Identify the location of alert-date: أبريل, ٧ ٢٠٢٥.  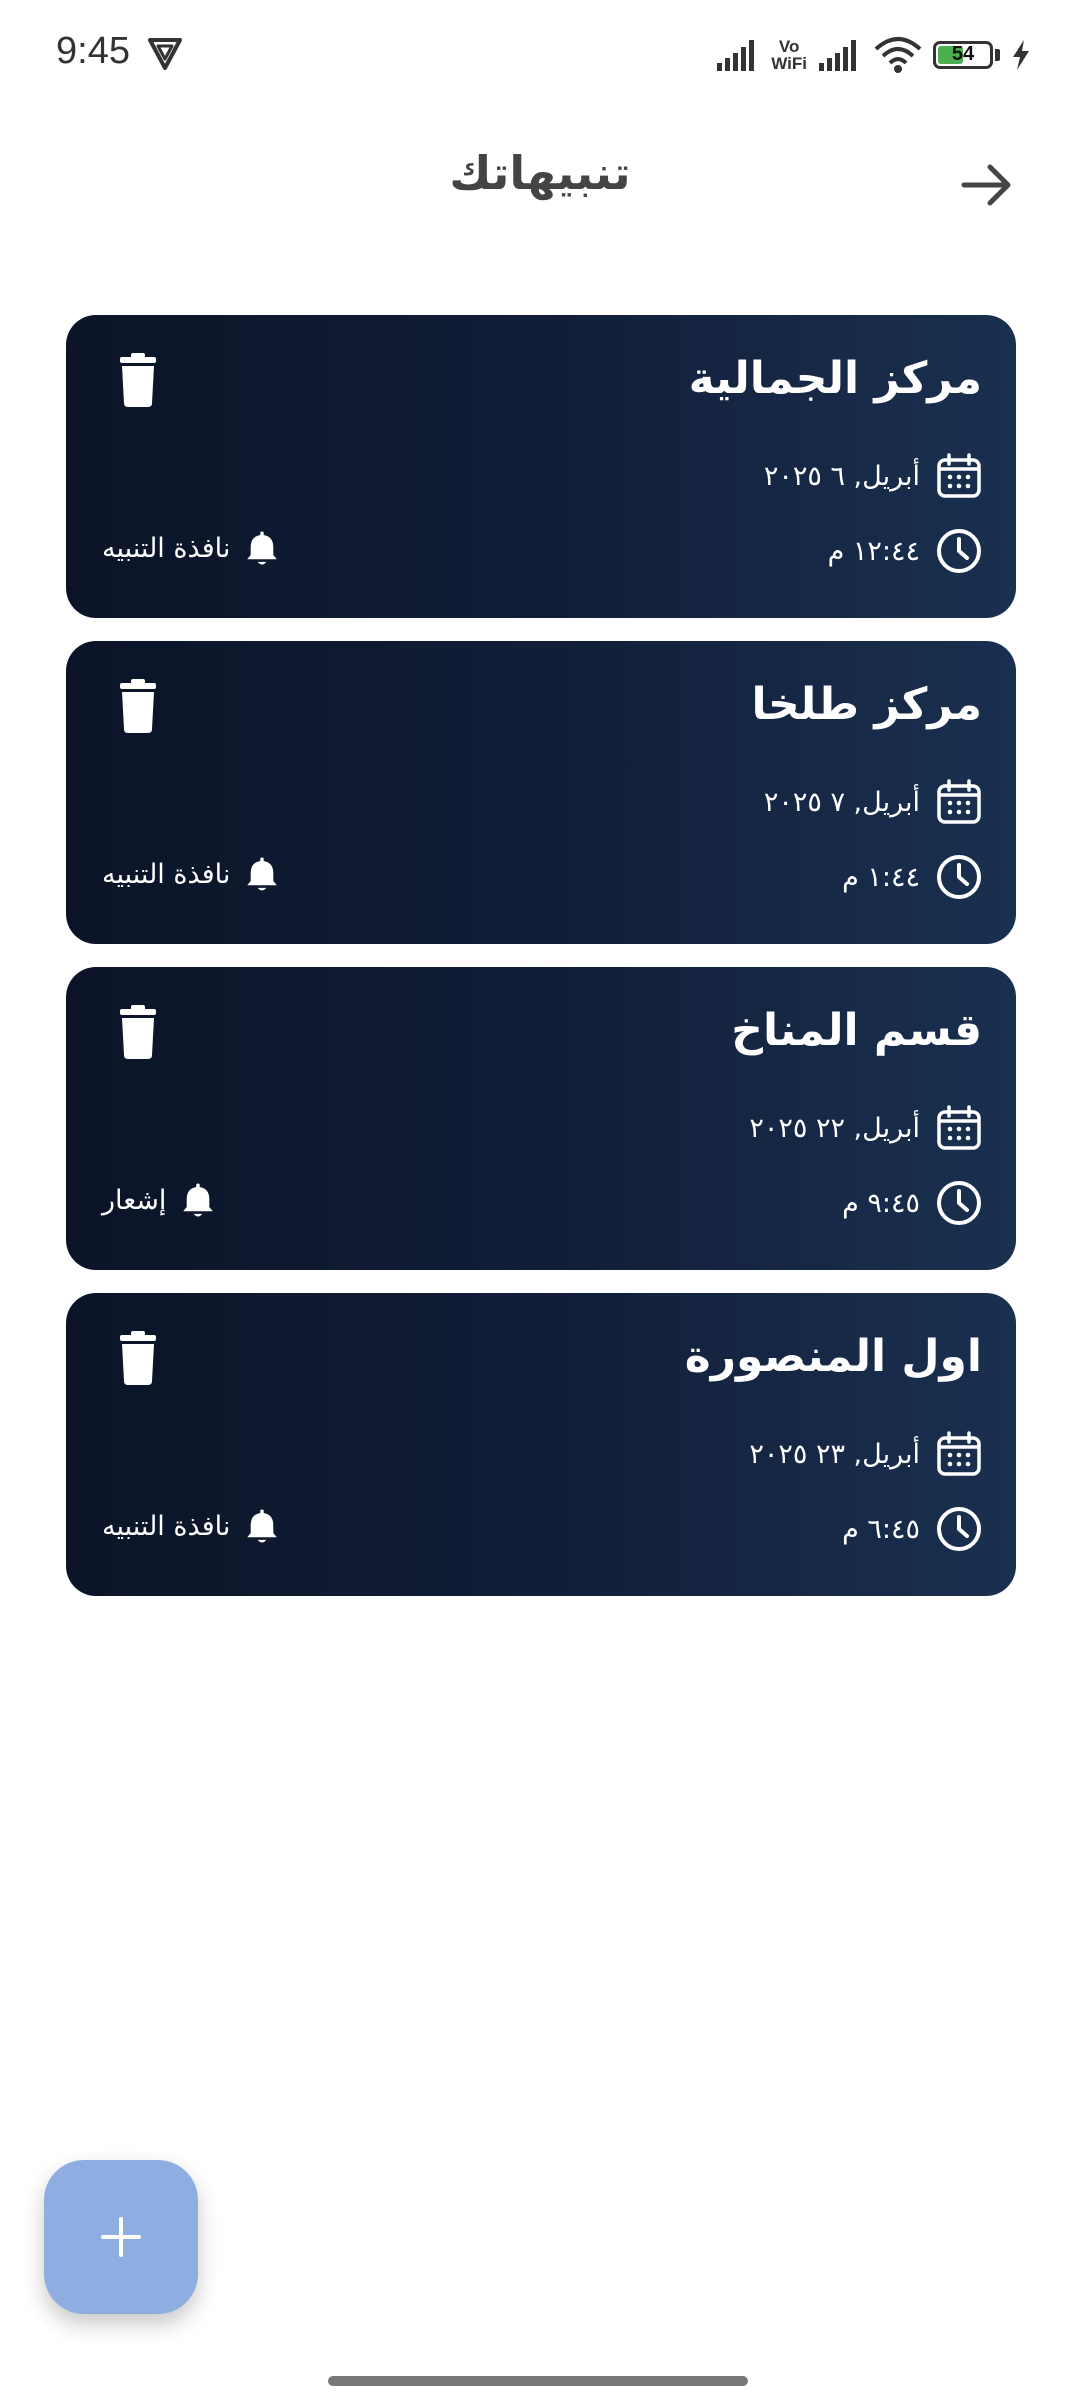
(841, 802).